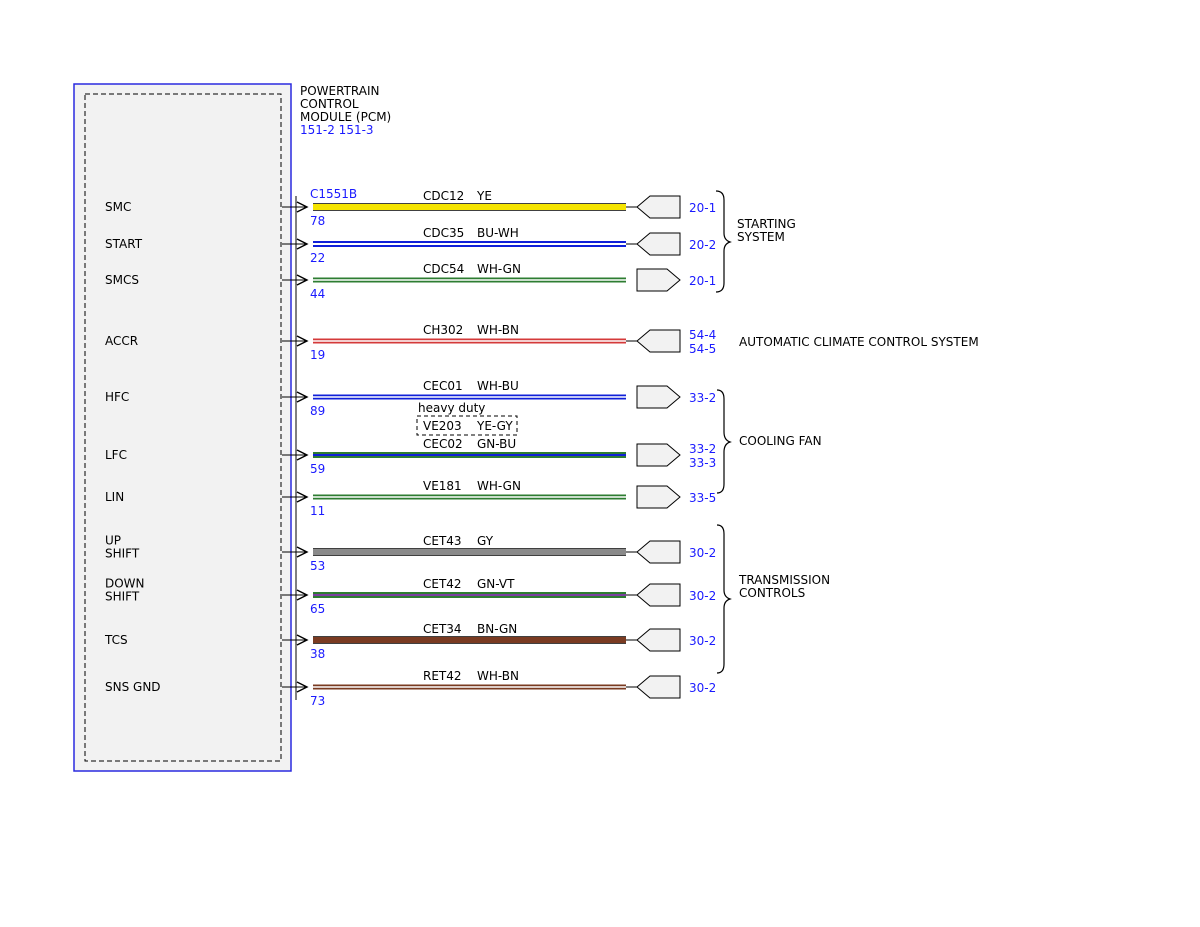 This screenshot has width=1200, height=927. Describe the element at coordinates (443, 330) in the screenshot. I see `circuit-id: CH302` at that location.